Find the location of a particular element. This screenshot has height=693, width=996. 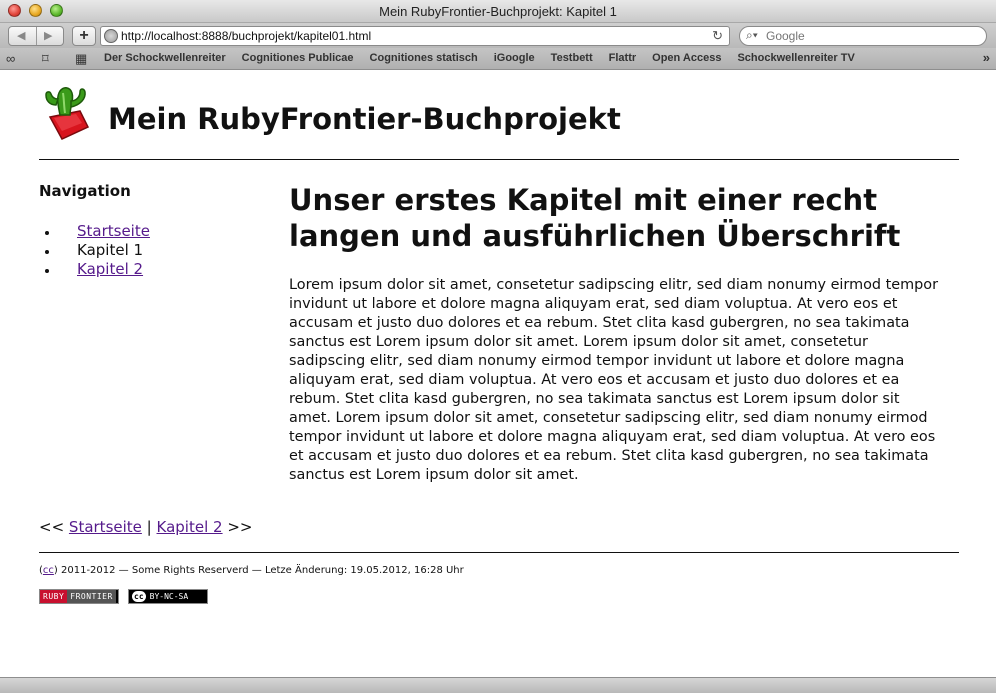

pager-next-link: Kapitel 2 is located at coordinates (190, 527).